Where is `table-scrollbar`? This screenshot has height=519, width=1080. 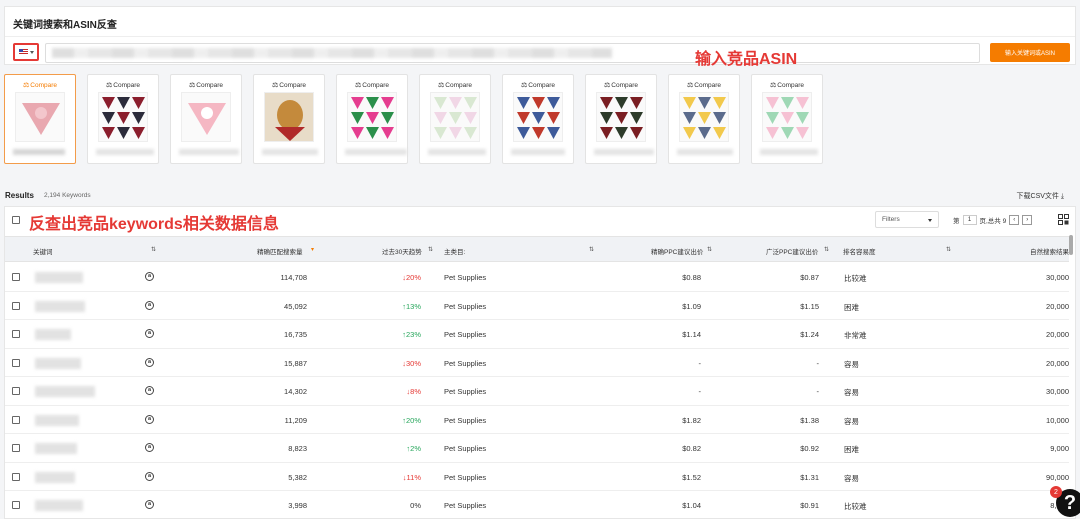 table-scrollbar is located at coordinates (1071, 245).